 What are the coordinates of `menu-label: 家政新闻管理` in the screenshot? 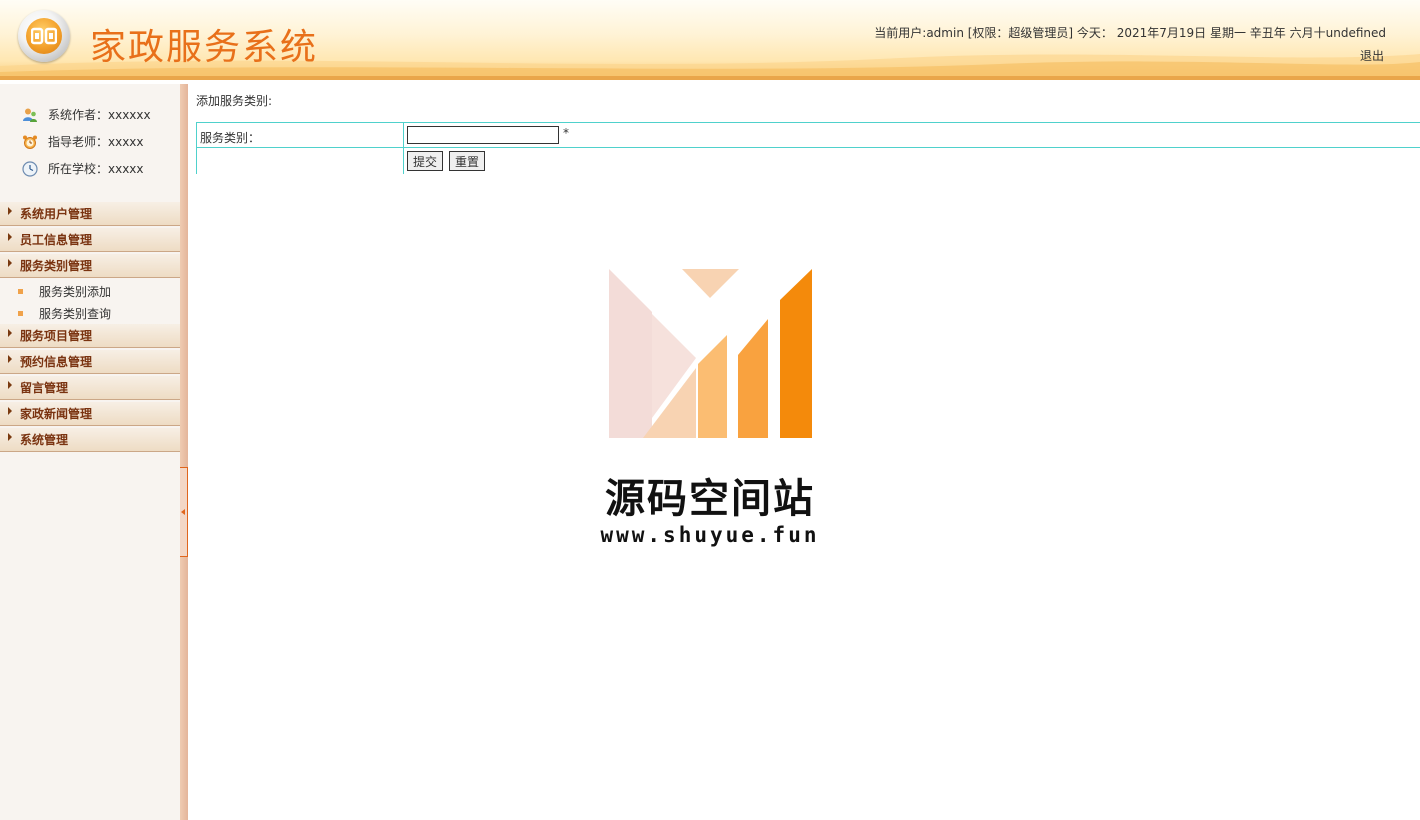 It's located at (56, 414).